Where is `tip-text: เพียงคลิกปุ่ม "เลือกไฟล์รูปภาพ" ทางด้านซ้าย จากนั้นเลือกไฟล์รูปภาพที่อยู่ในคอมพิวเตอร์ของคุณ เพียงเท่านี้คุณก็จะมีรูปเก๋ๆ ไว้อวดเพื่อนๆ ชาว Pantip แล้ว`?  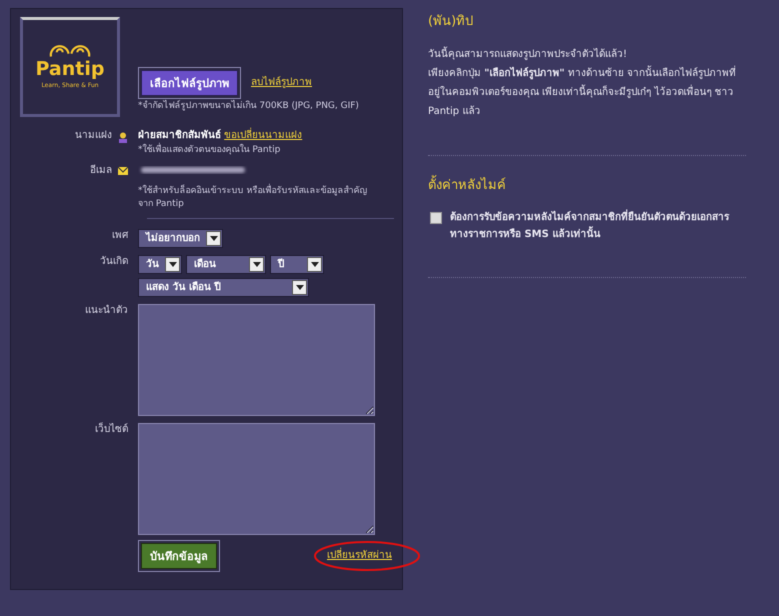 tip-text: เพียงคลิกปุ่ม "เลือกไฟล์รูปภาพ" ทางด้านซ้าย จากนั้นเลือกไฟล์รูปภาพที่อยู่ในคอมพิวเตอร์ของคุณ เพียงเท่านี้คุณก็จะมีรูปเก๋ๆ ไว้อวดเพื่อนๆ ชาว Pantip แล้ว is located at coordinates (587, 92).